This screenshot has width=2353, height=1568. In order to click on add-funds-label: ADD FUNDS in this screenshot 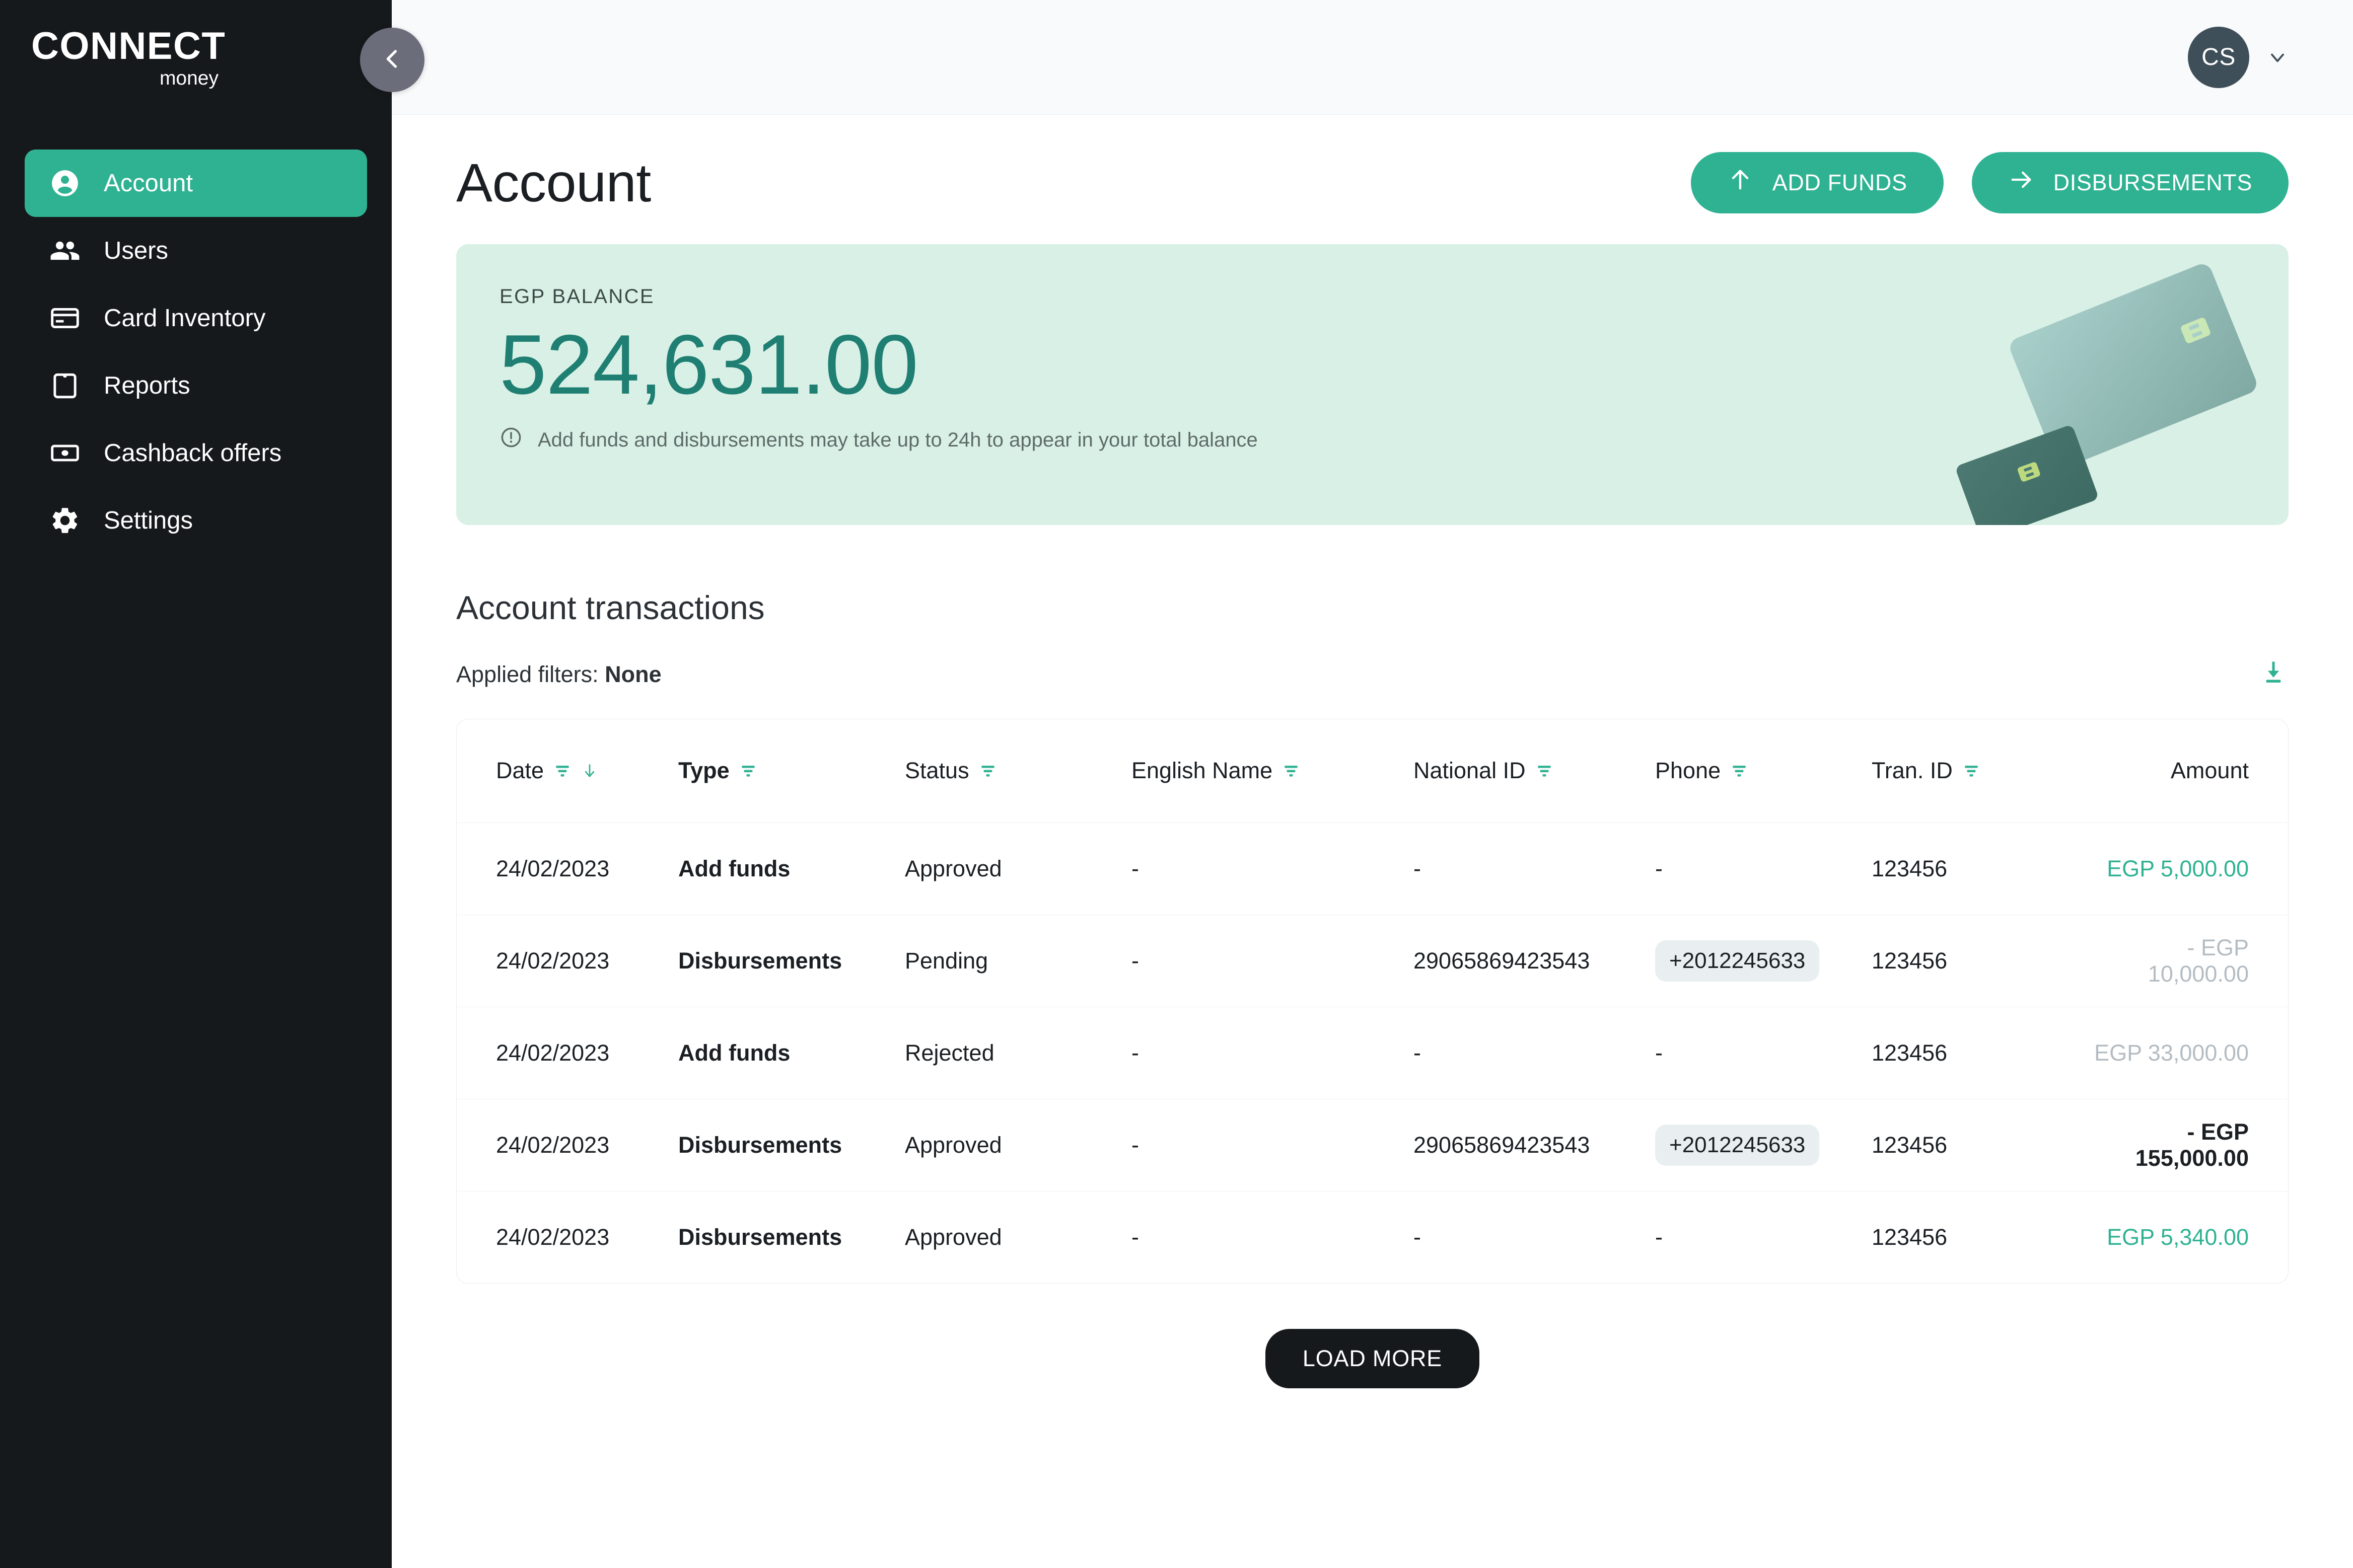, I will do `click(1839, 182)`.